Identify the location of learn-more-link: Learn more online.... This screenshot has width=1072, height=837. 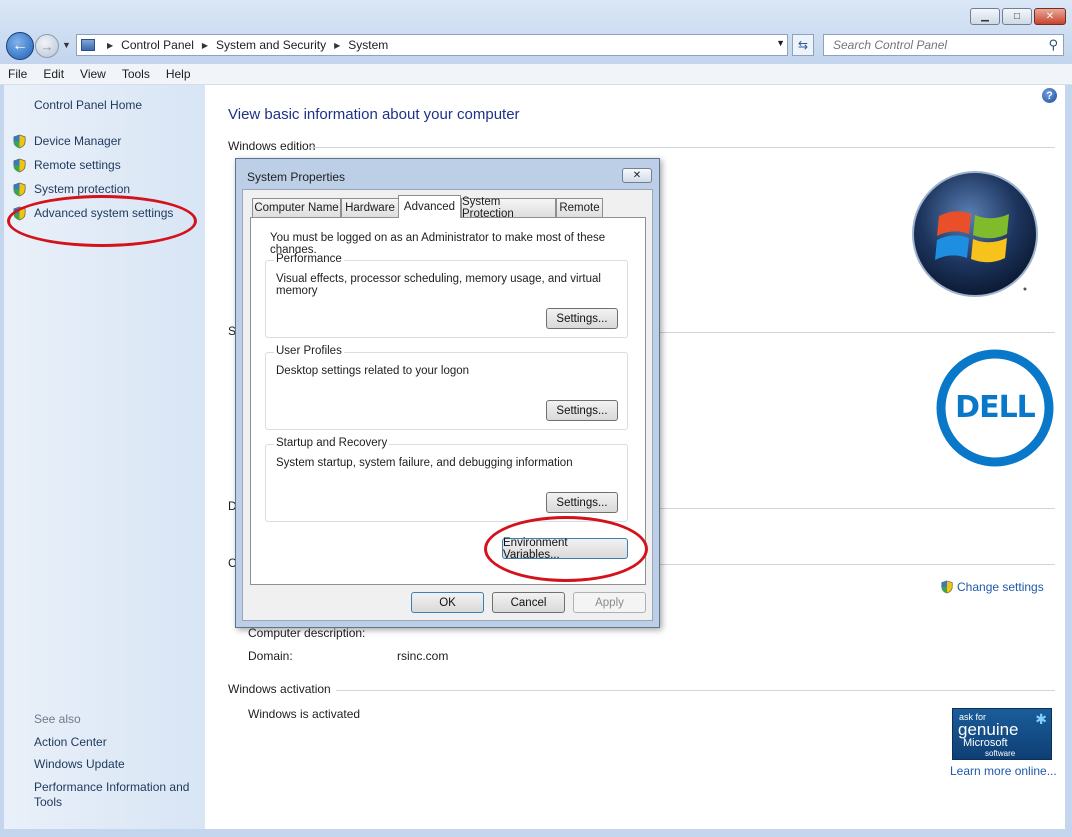
(1003, 771).